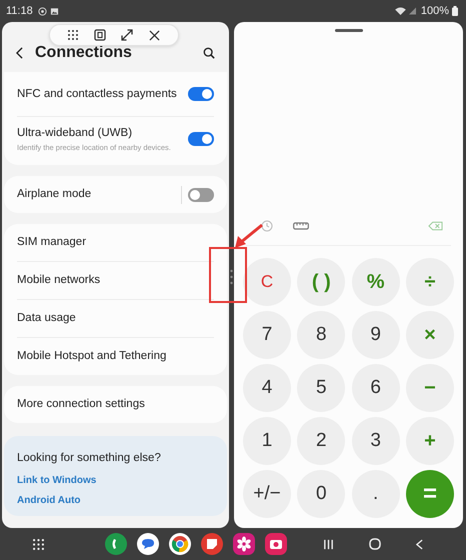 This screenshot has height=560, width=466. I want to click on image-icon, so click(54, 11).